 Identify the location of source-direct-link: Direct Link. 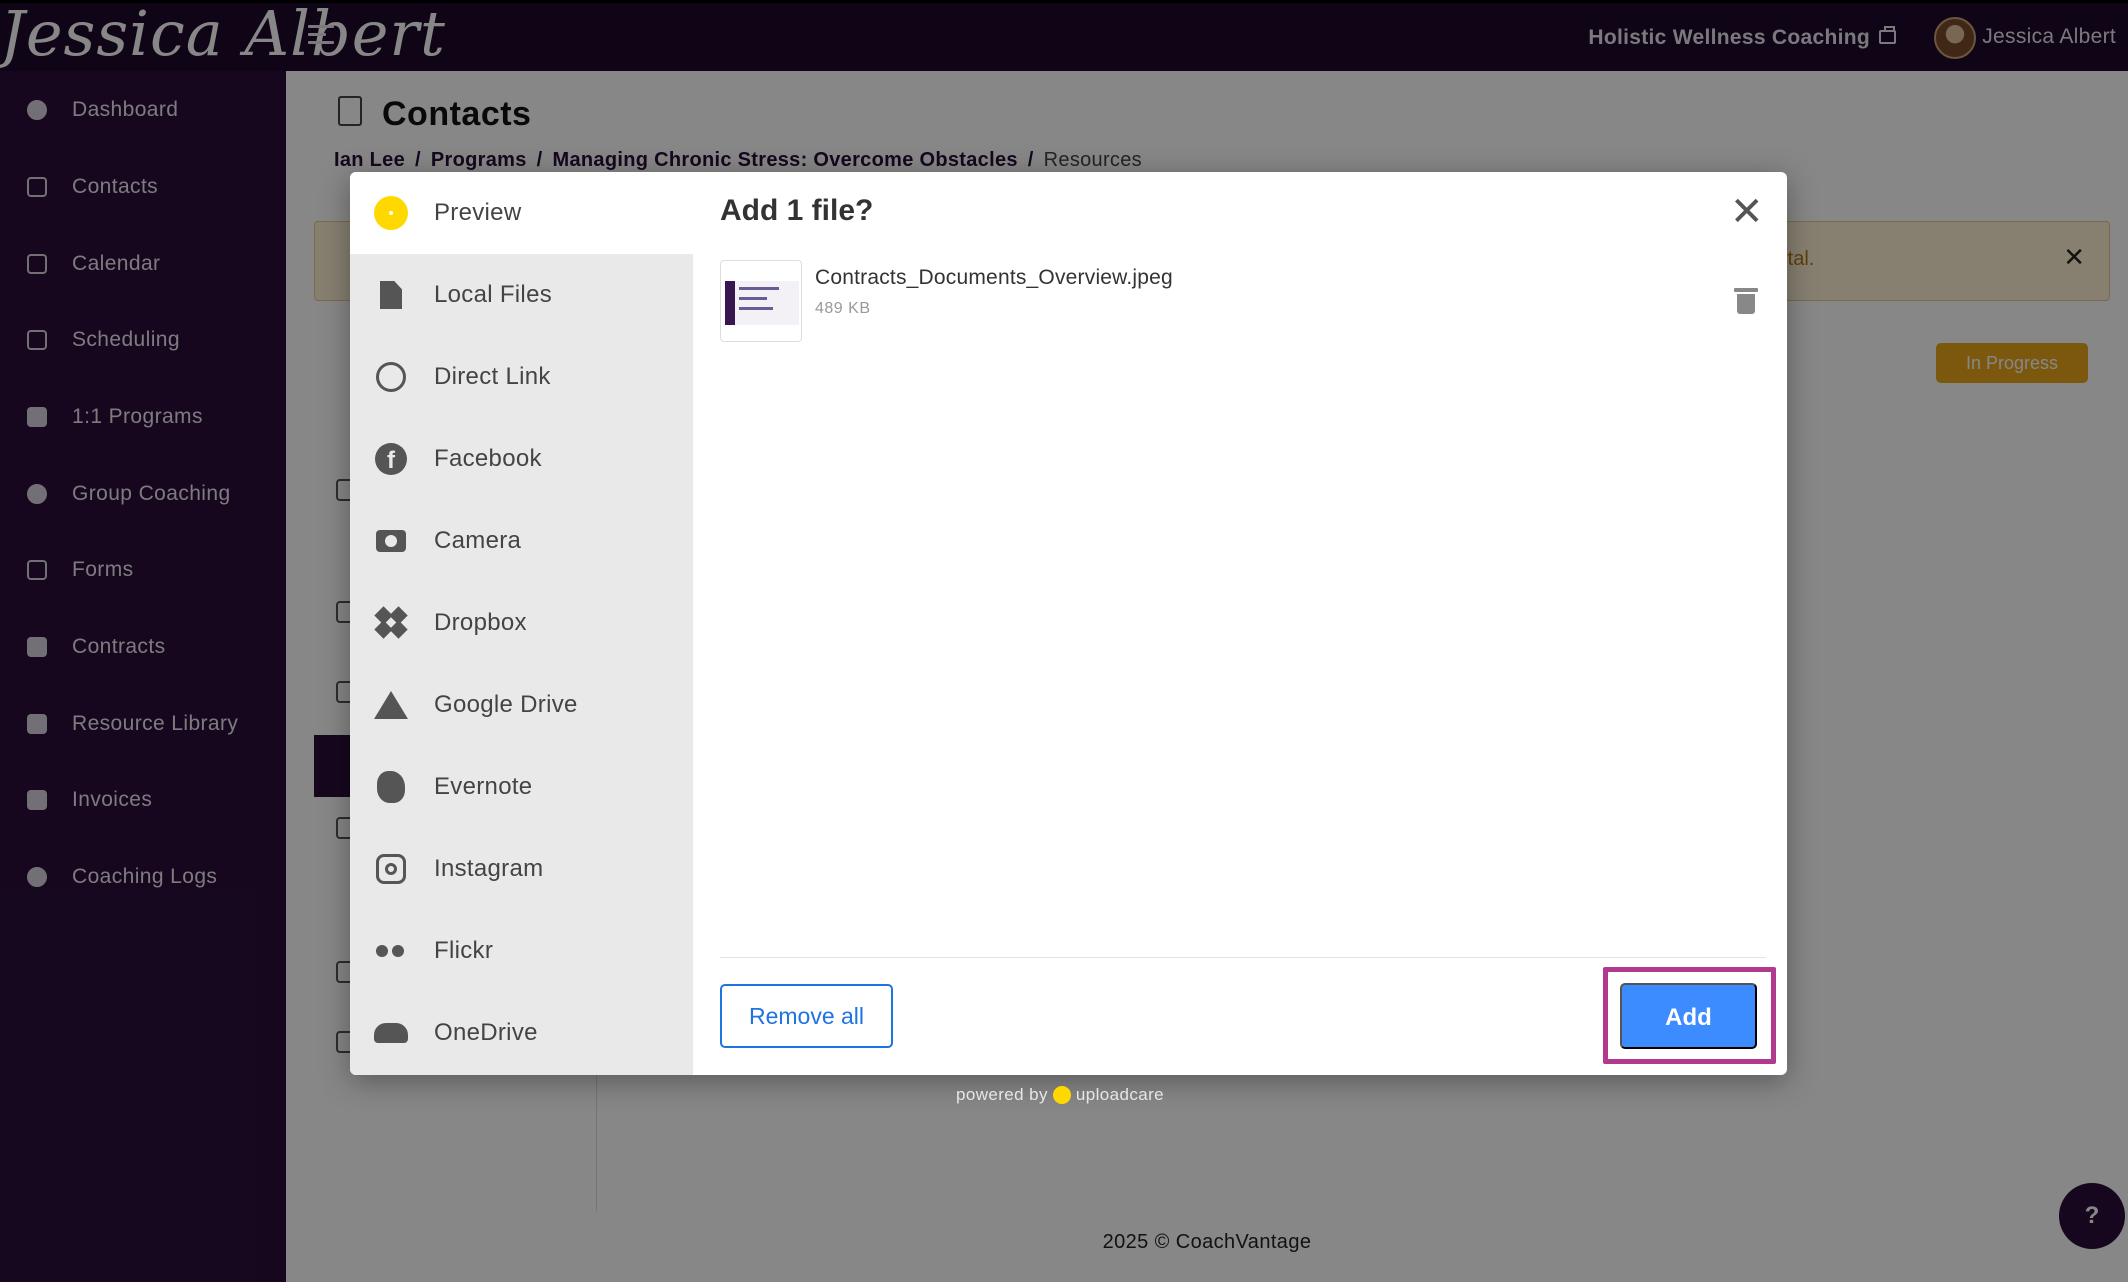
(521, 377).